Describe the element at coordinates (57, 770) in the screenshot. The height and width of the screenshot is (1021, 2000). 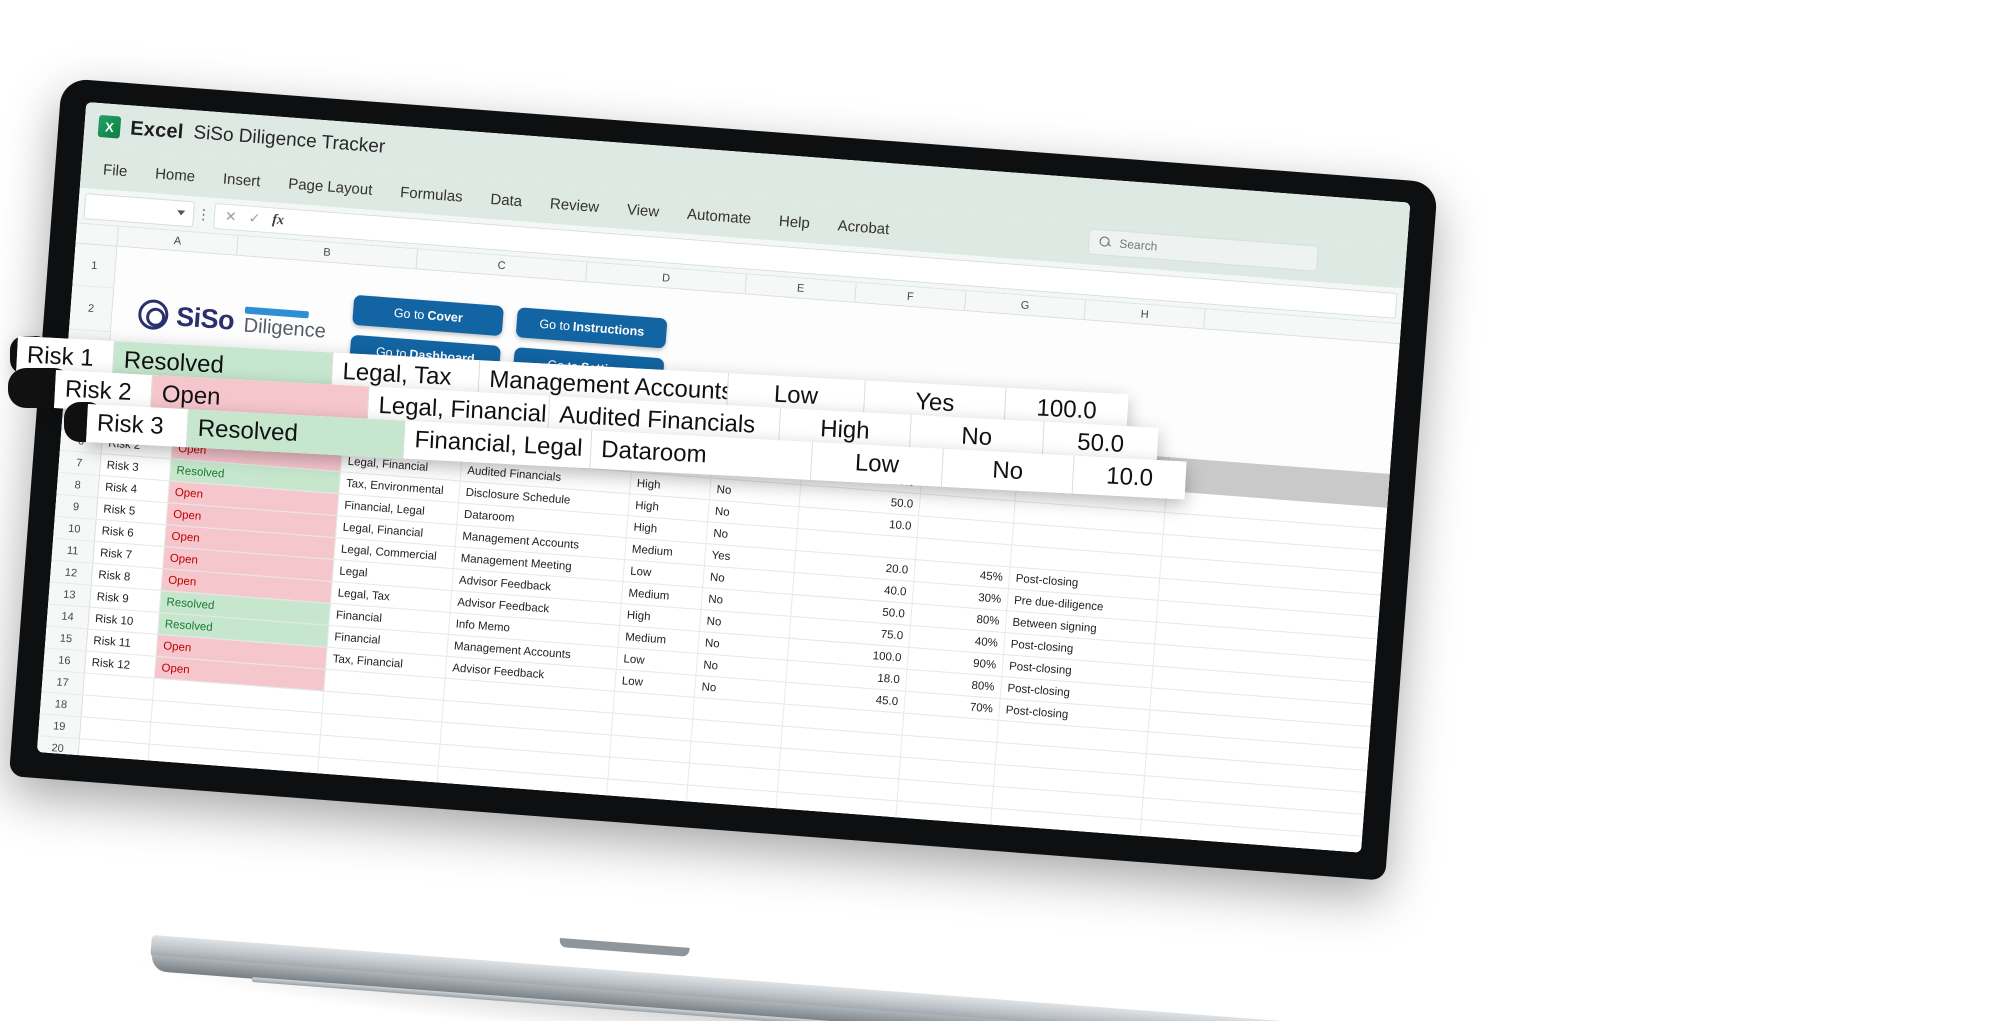
I see `row-header: 21` at that location.